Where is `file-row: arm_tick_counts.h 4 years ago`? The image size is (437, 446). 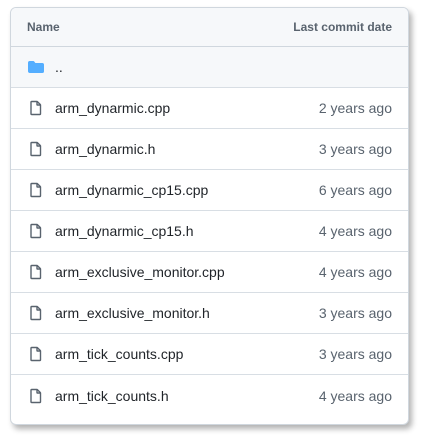
file-row: arm_tick_counts.h 4 years ago is located at coordinates (209, 395).